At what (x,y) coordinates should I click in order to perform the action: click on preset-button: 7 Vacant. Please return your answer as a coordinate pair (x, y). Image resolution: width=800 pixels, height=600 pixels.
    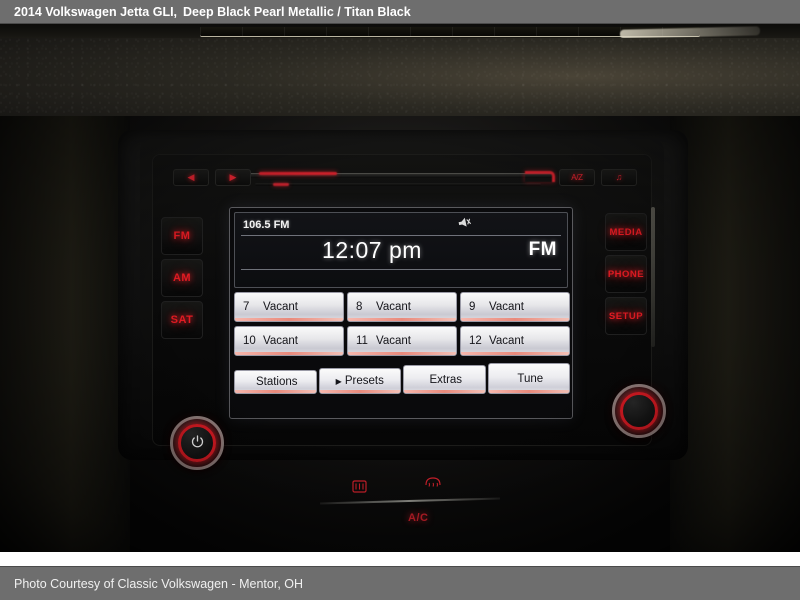
    Looking at the image, I should click on (289, 307).